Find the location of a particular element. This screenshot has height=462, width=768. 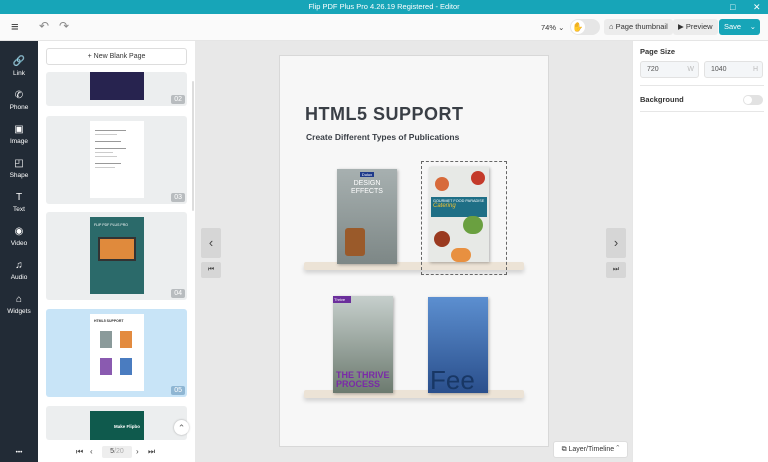

page-heading: HTML5 SUPPORT is located at coordinates (384, 114).